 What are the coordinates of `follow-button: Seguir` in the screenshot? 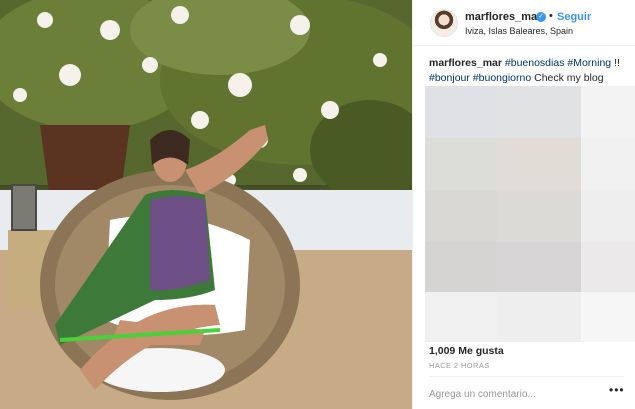 It's located at (574, 17).